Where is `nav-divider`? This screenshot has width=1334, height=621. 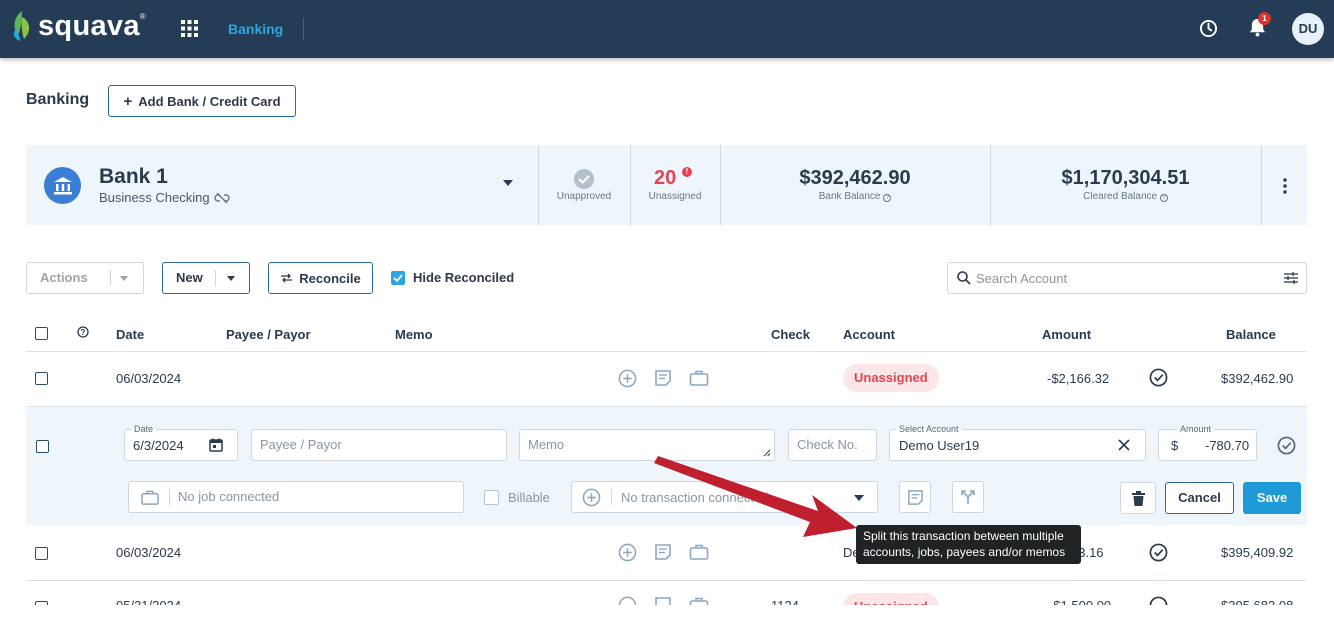
nav-divider is located at coordinates (303, 29).